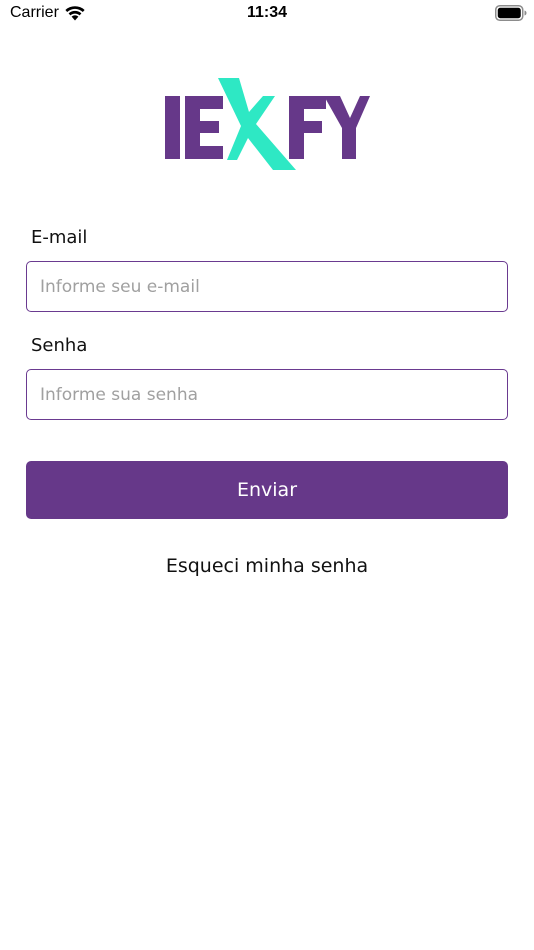  Describe the element at coordinates (267, 286) in the screenshot. I see `email-input` at that location.